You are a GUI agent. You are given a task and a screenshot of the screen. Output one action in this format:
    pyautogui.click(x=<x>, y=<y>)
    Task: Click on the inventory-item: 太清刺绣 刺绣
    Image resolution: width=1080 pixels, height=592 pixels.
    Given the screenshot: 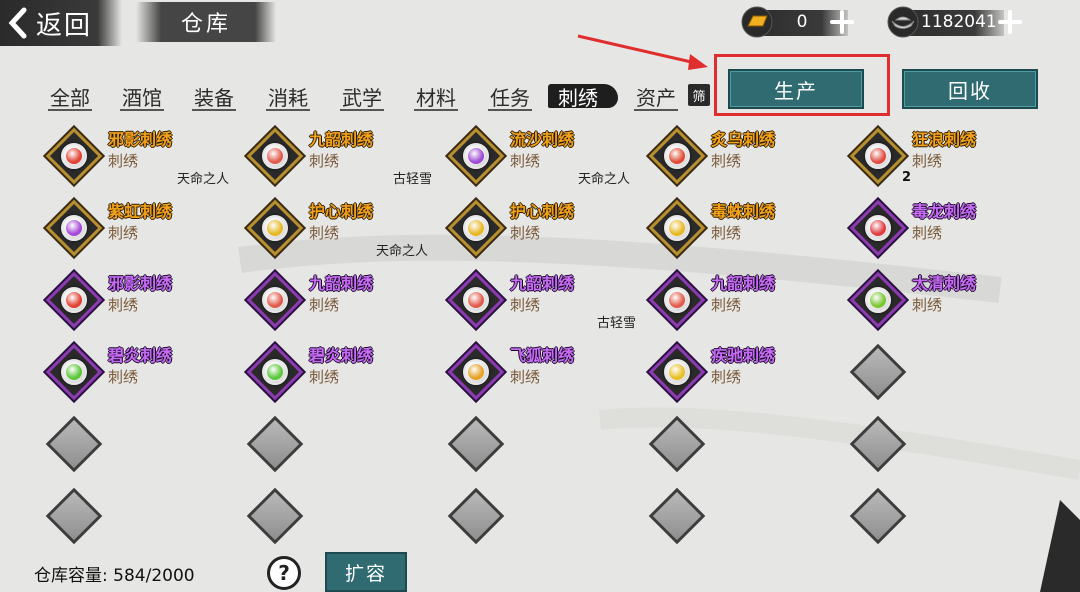 What is the action you would take?
    pyautogui.click(x=939, y=299)
    